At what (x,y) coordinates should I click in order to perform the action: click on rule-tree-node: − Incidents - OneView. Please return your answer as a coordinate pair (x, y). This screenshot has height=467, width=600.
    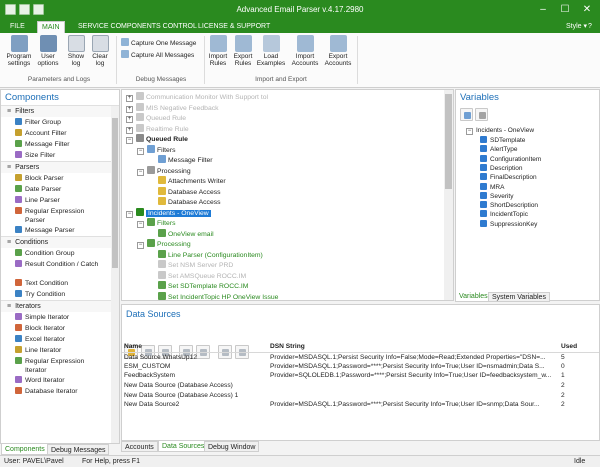
    Looking at the image, I should click on (168, 212).